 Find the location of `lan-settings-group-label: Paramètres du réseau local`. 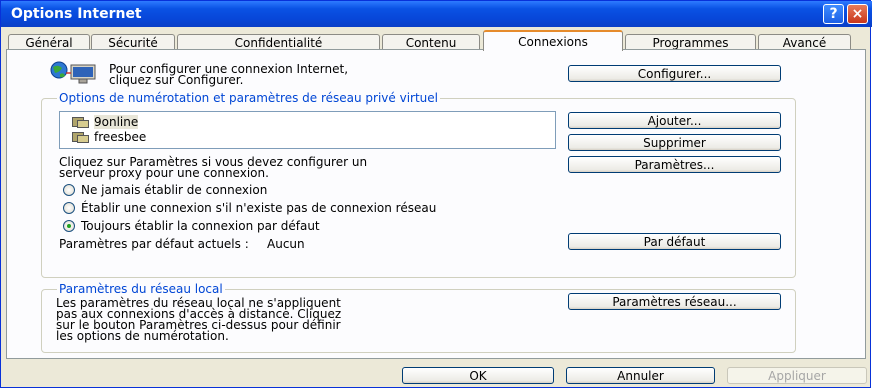

lan-settings-group-label: Paramètres du réseau local is located at coordinates (141, 289).